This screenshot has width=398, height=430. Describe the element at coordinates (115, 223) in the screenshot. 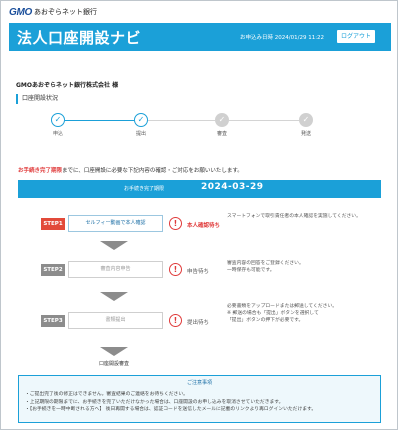

I see `selfie-verification-button: セルフィー動画で本人確認` at that location.